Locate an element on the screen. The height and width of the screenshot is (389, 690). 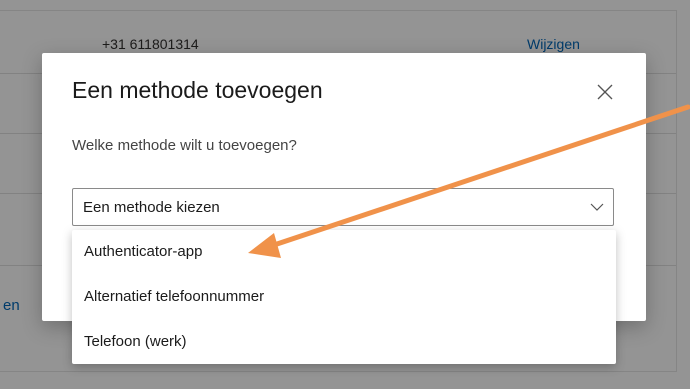
option-label: Alternatief telefoonnummer is located at coordinates (174, 296).